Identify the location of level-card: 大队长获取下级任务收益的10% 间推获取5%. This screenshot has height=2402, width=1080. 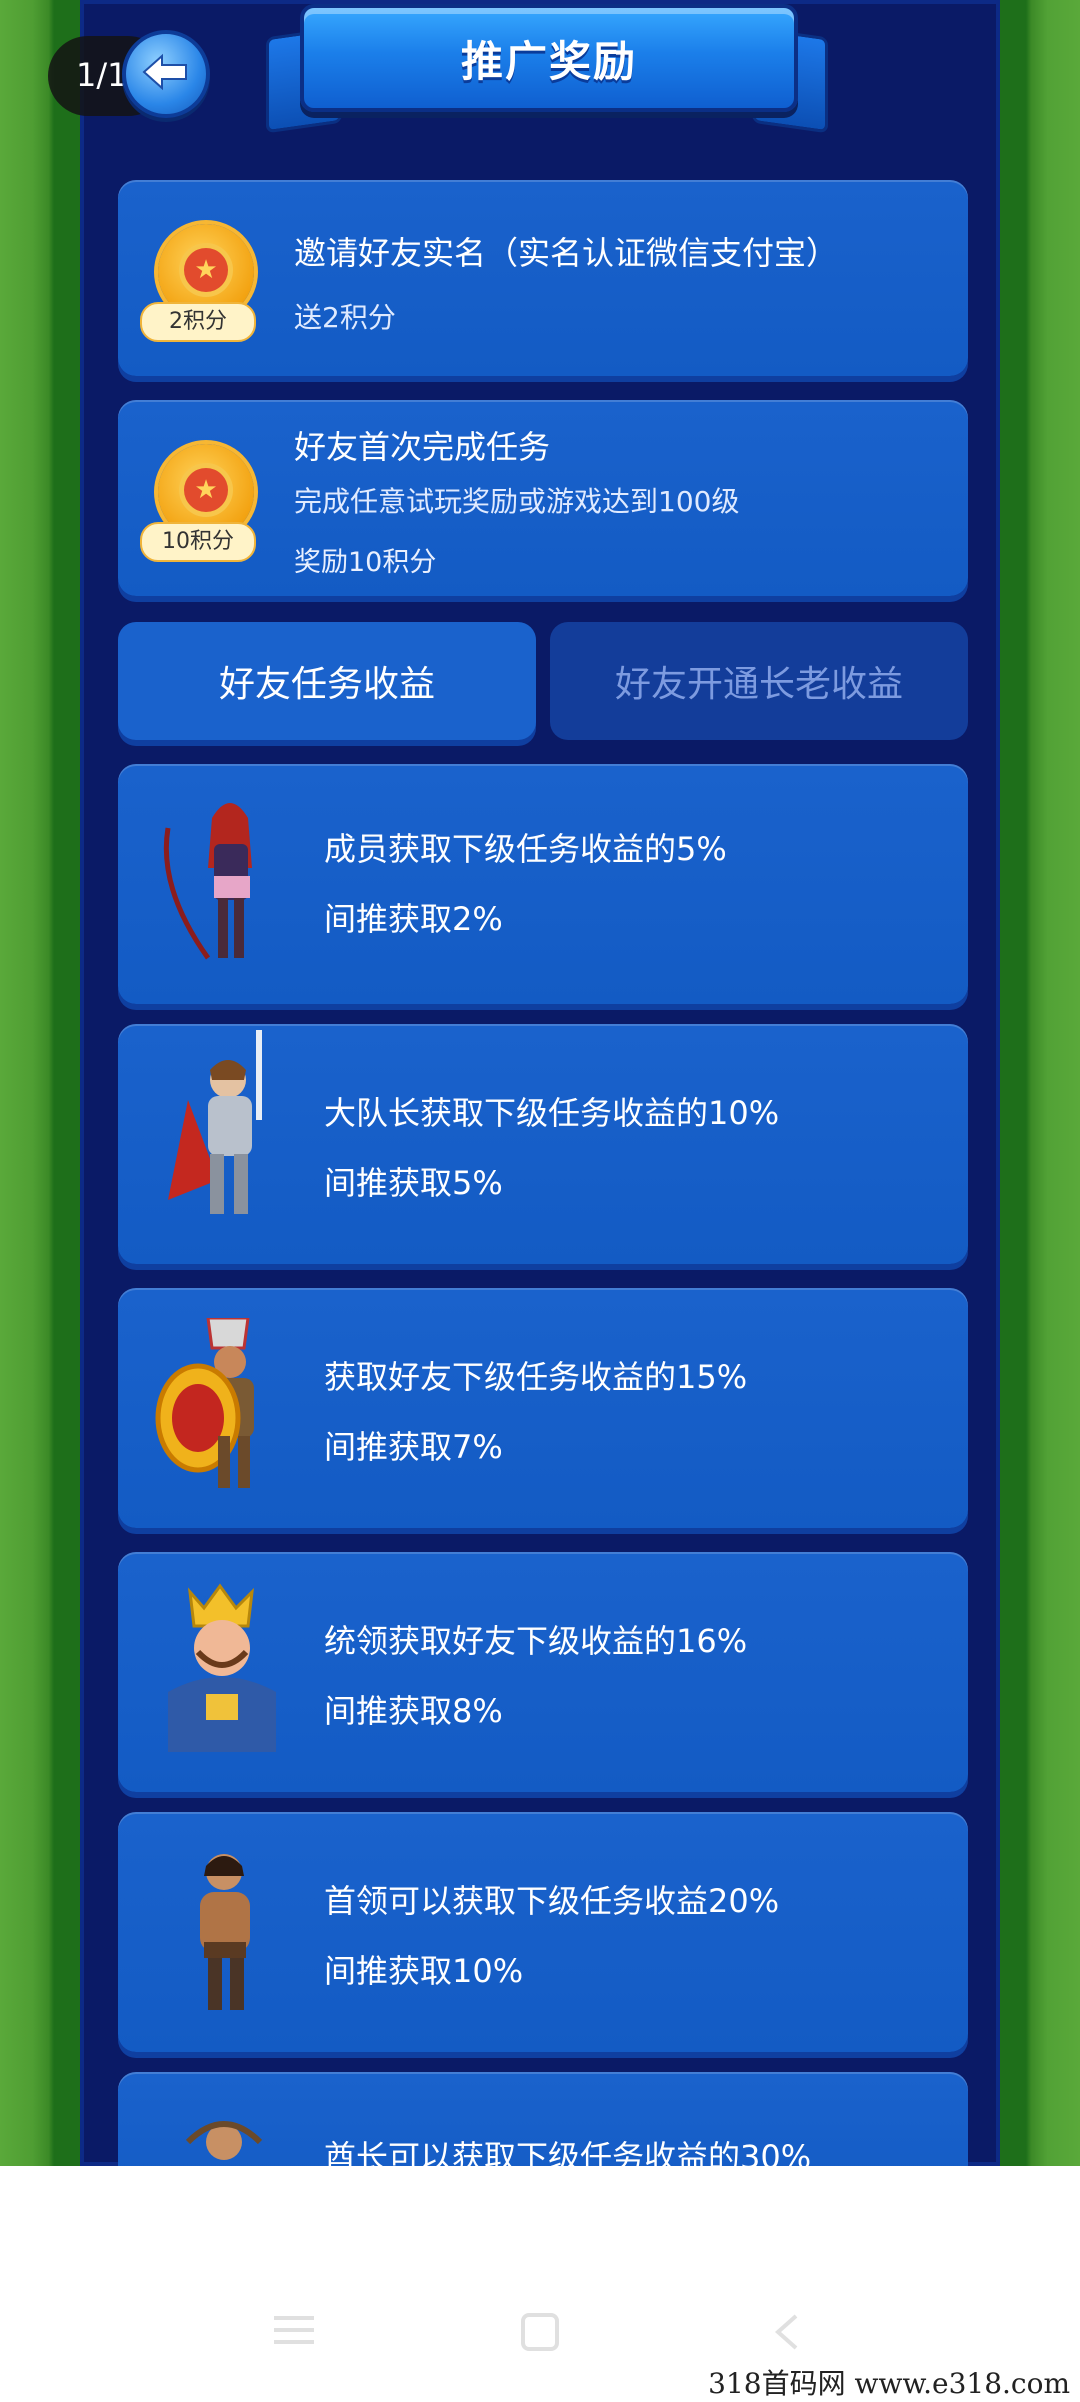
(543, 1144).